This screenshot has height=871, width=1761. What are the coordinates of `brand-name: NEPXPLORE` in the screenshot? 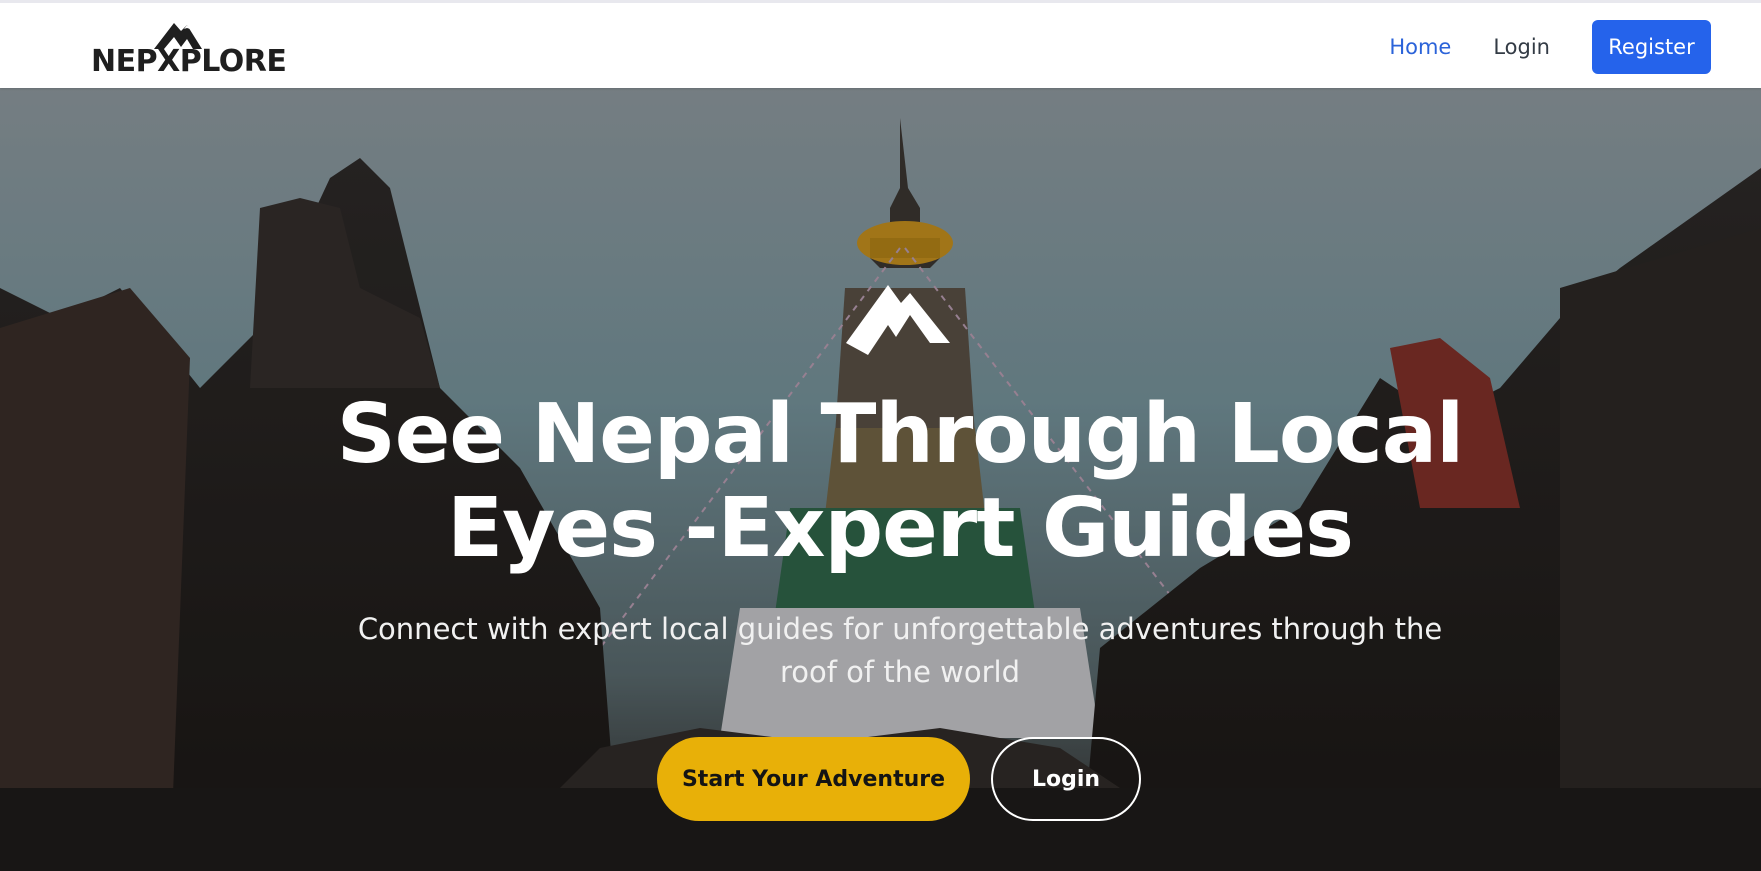 It's located at (189, 61).